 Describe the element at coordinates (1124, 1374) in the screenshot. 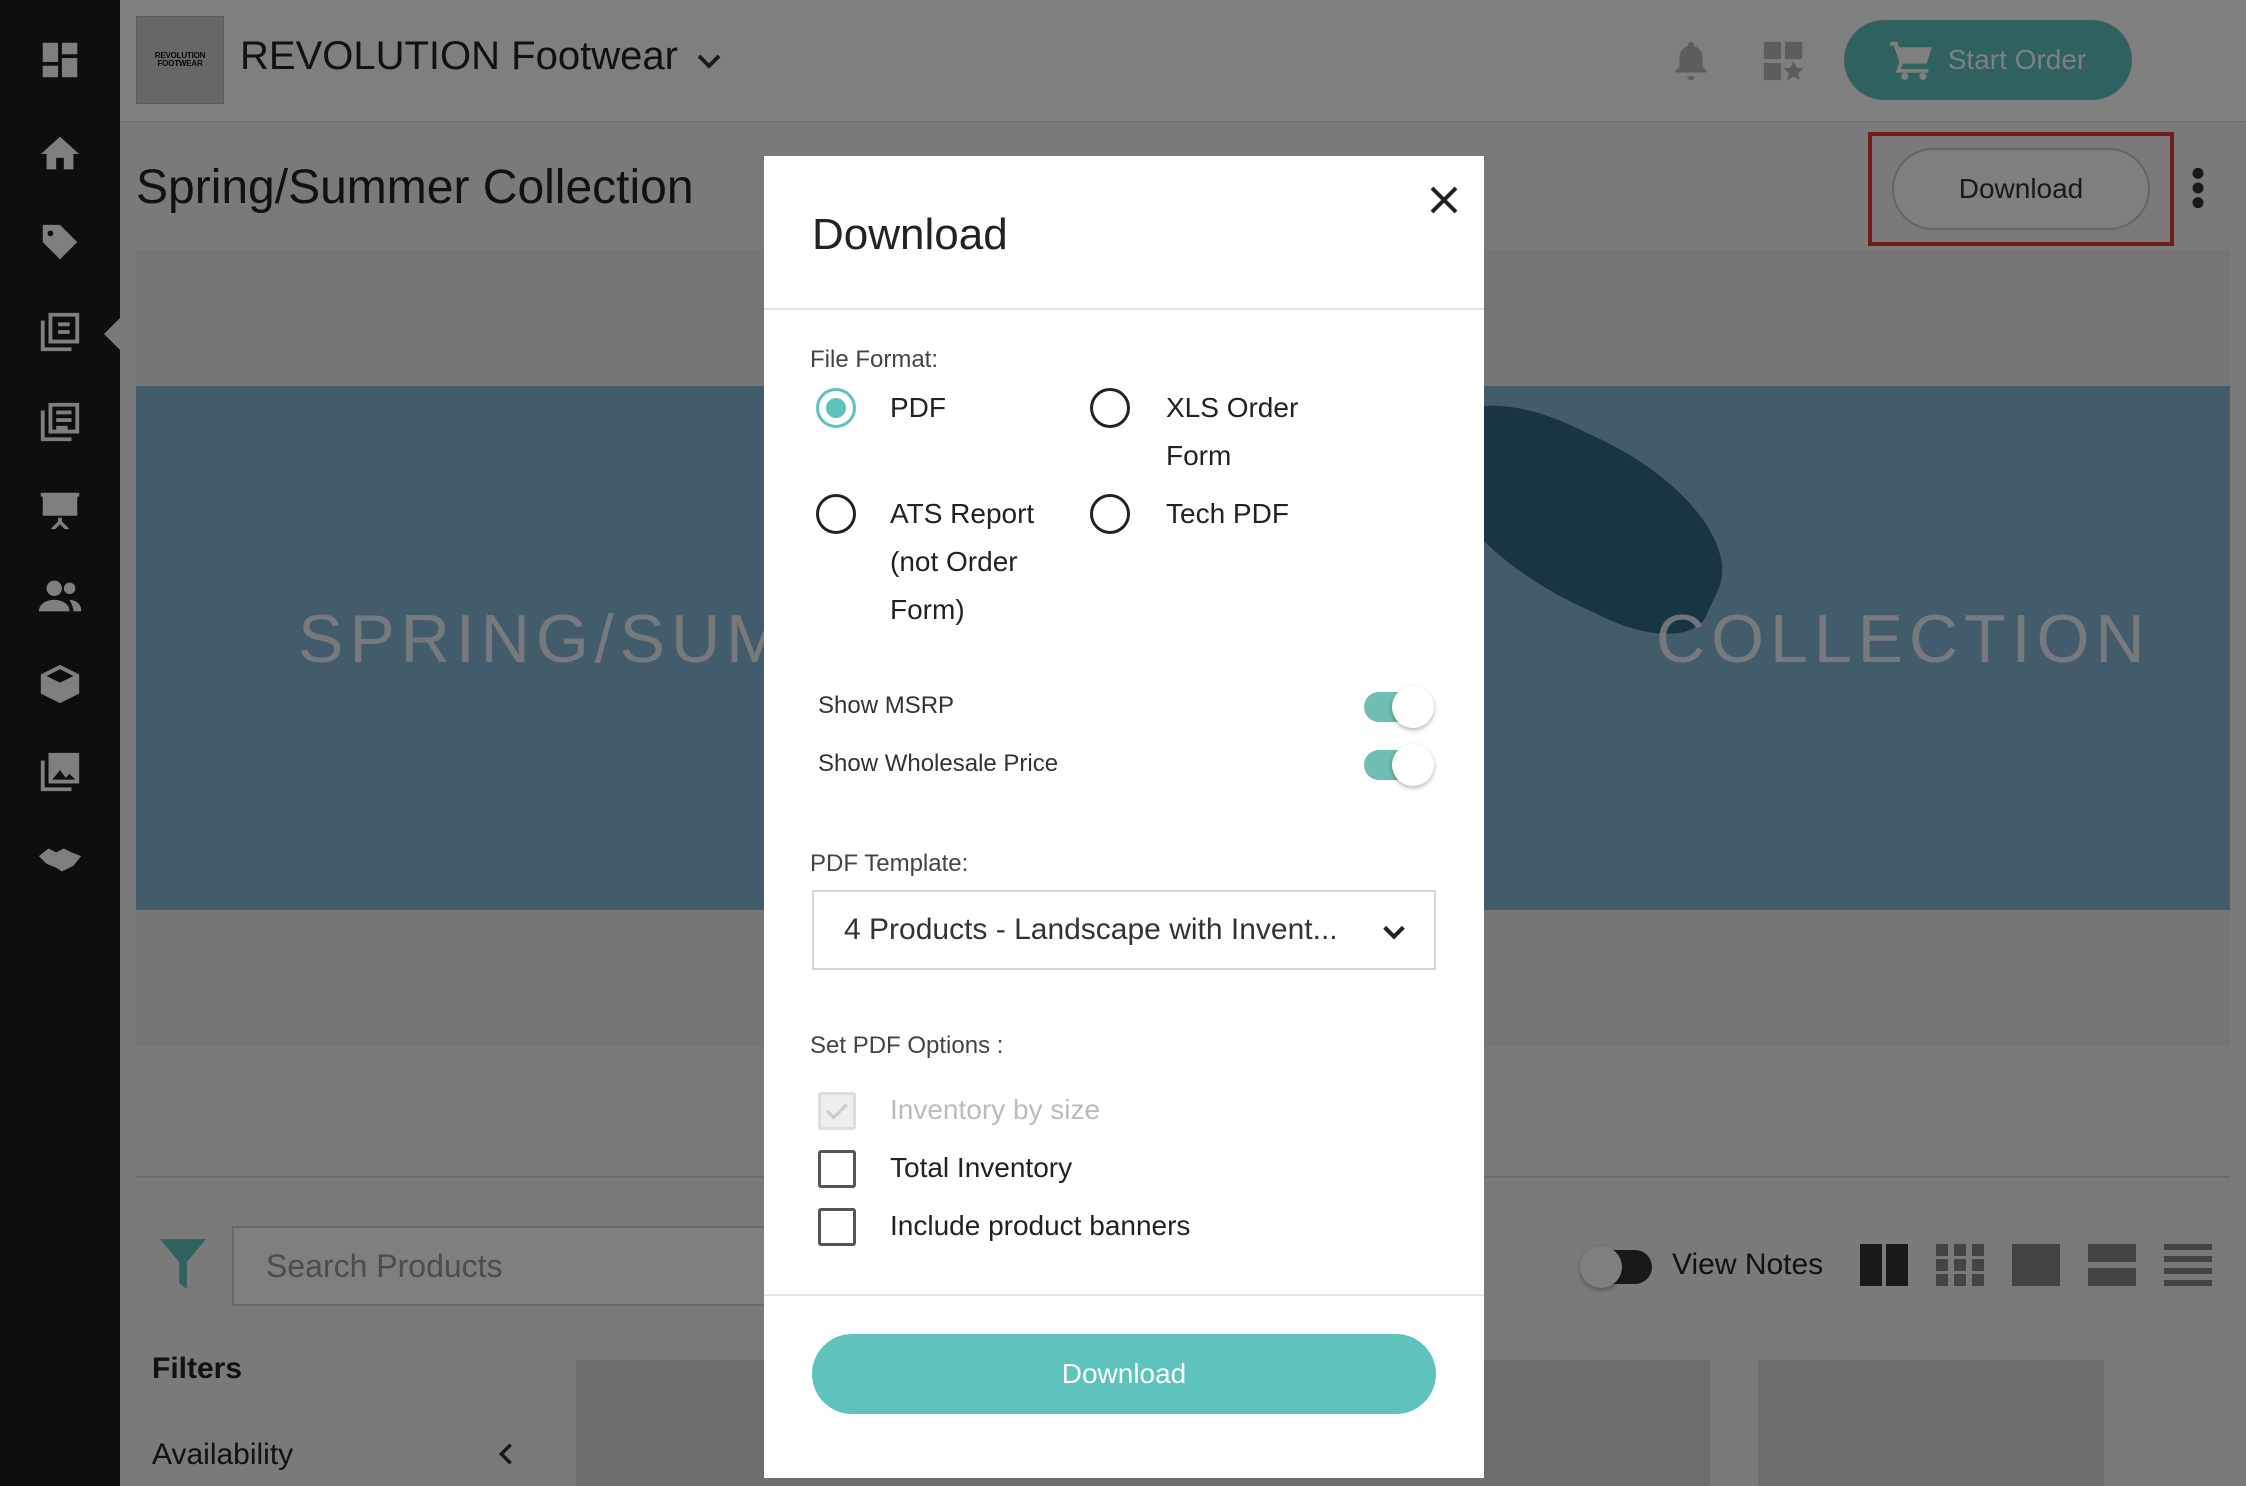

I see `modal-download-button: Download` at that location.